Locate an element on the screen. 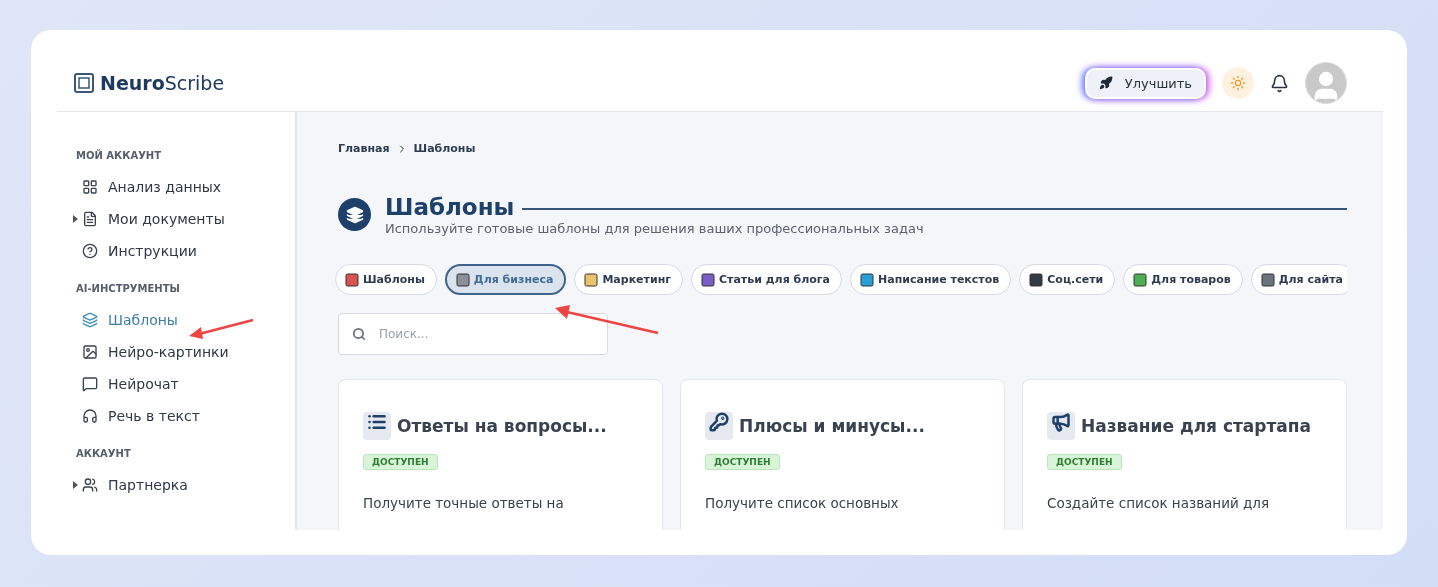 The height and width of the screenshot is (587, 1438). nav-item: Инструкции is located at coordinates (188, 251).